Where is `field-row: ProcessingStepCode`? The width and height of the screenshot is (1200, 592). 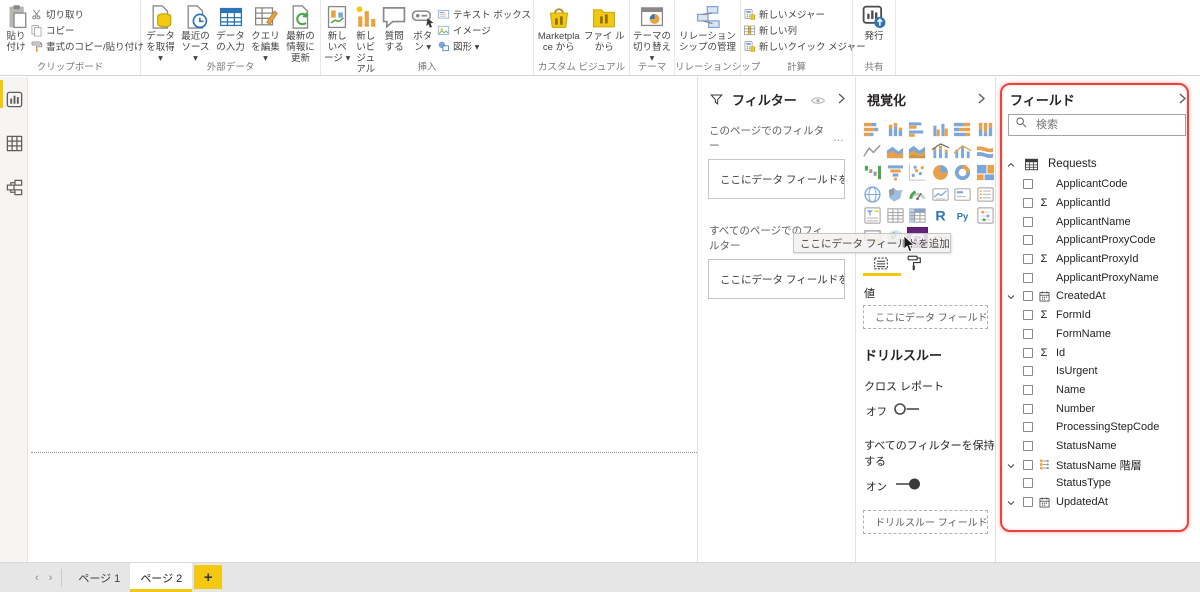 field-row: ProcessingStepCode is located at coordinates (1096, 427).